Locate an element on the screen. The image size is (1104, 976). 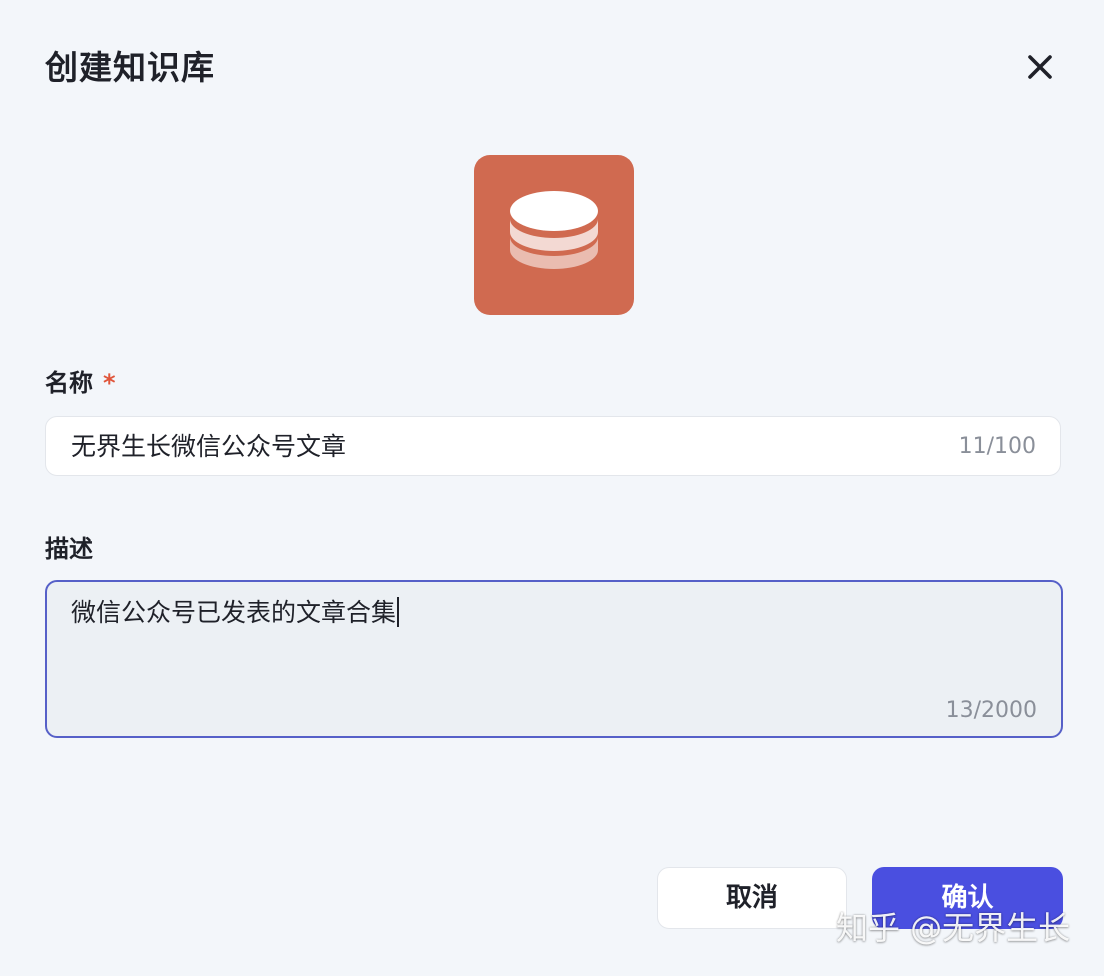
description-textarea-value: 微信公众号已发表的文章合集 is located at coordinates (235, 613).